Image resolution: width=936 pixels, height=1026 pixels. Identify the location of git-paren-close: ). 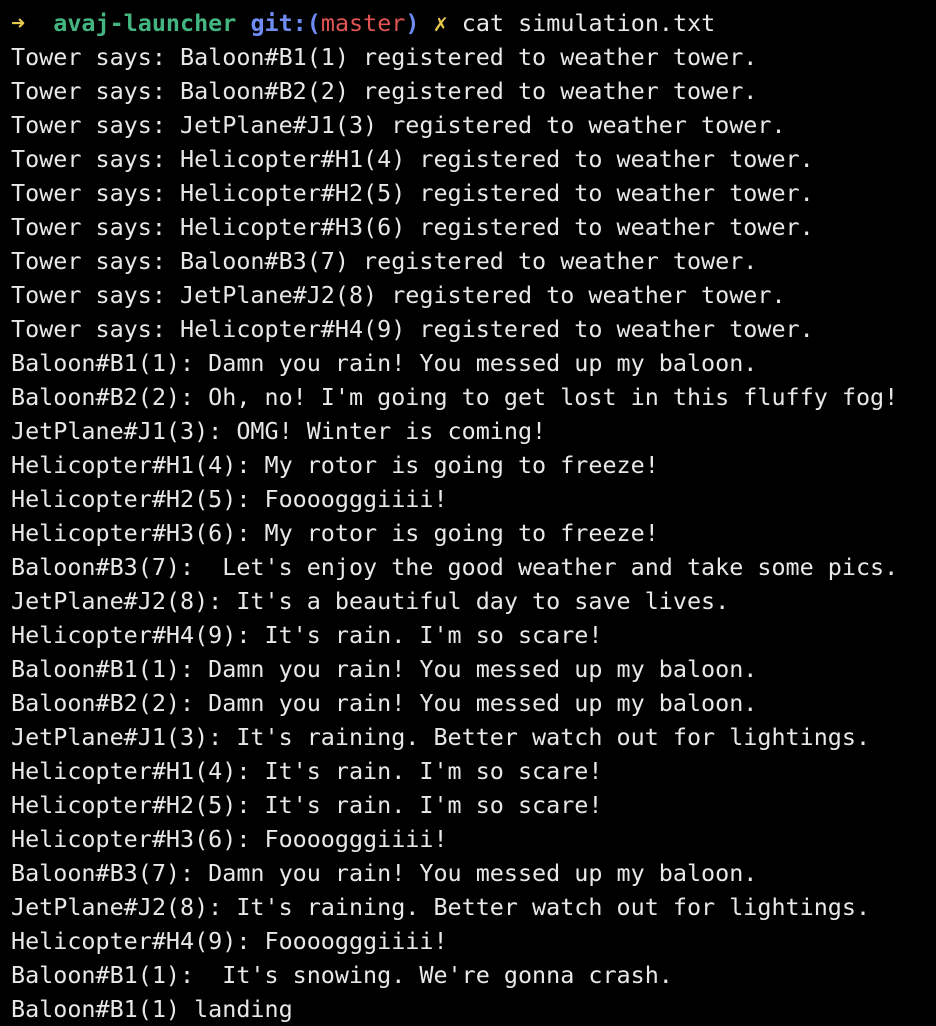
(412, 23).